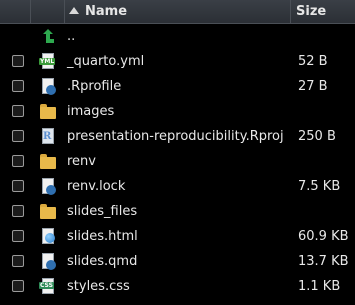 The image size is (355, 305). Describe the element at coordinates (177, 211) in the screenshot. I see `file-row: slides_files` at that location.